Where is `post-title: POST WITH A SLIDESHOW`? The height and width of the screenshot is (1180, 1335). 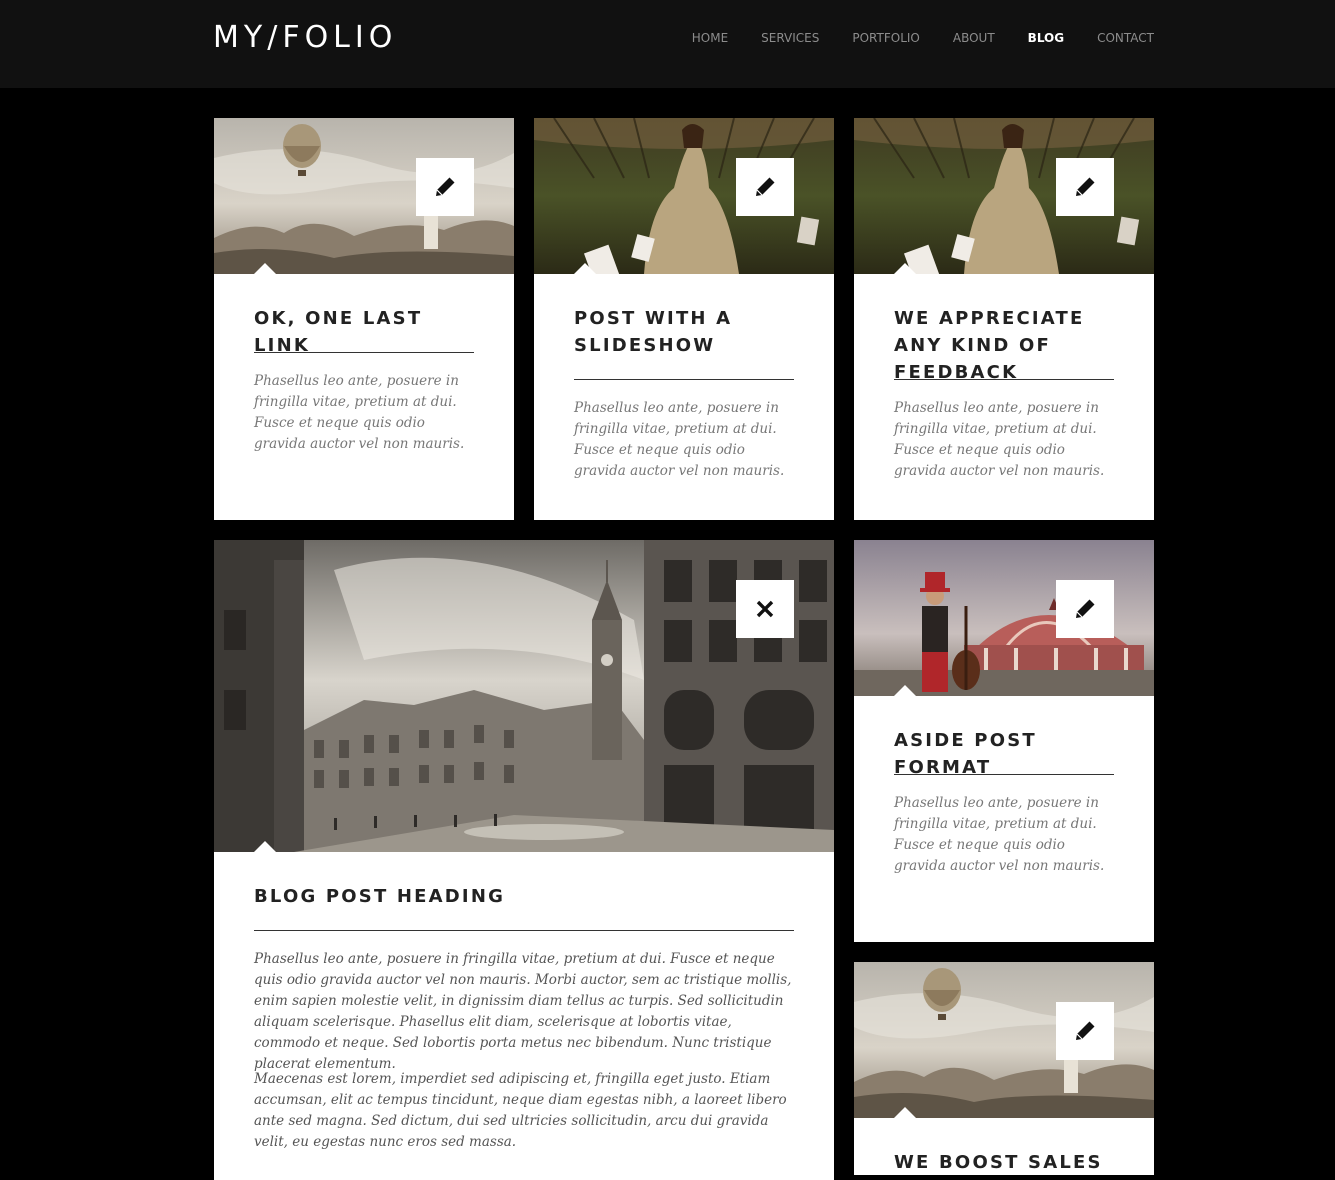 post-title: POST WITH A SLIDESHOW is located at coordinates (689, 332).